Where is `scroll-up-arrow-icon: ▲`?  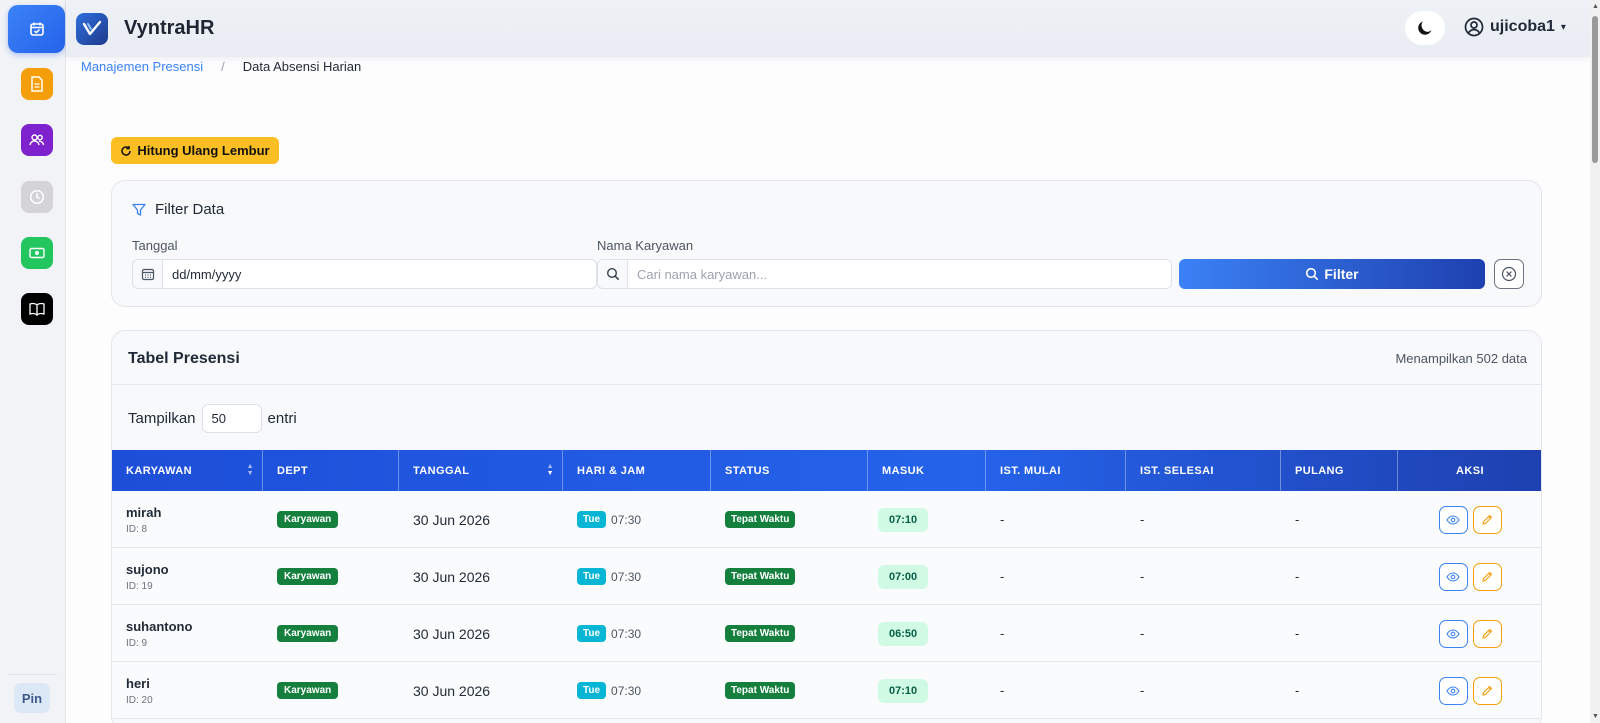 scroll-up-arrow-icon: ▲ is located at coordinates (1595, 6).